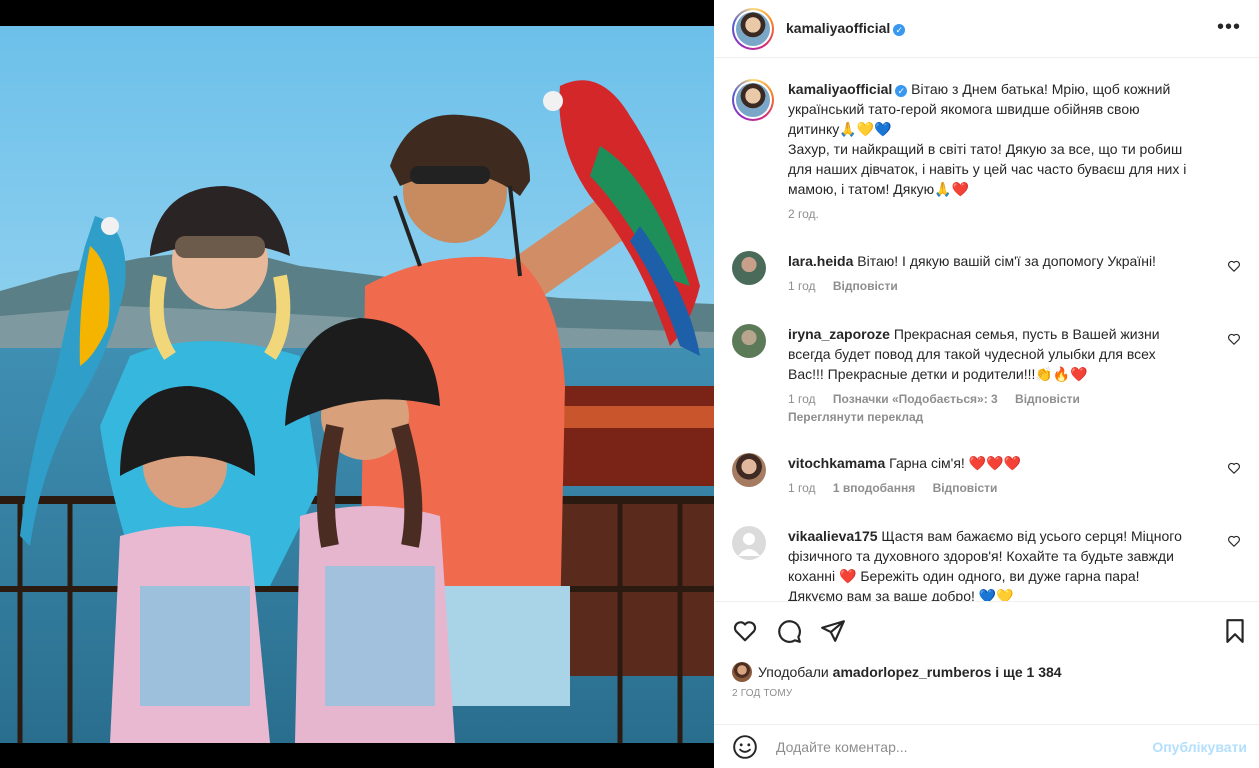 The width and height of the screenshot is (1259, 768). I want to click on caption-line: мамою, і татом! Дякую🙏❤️, so click(878, 189).